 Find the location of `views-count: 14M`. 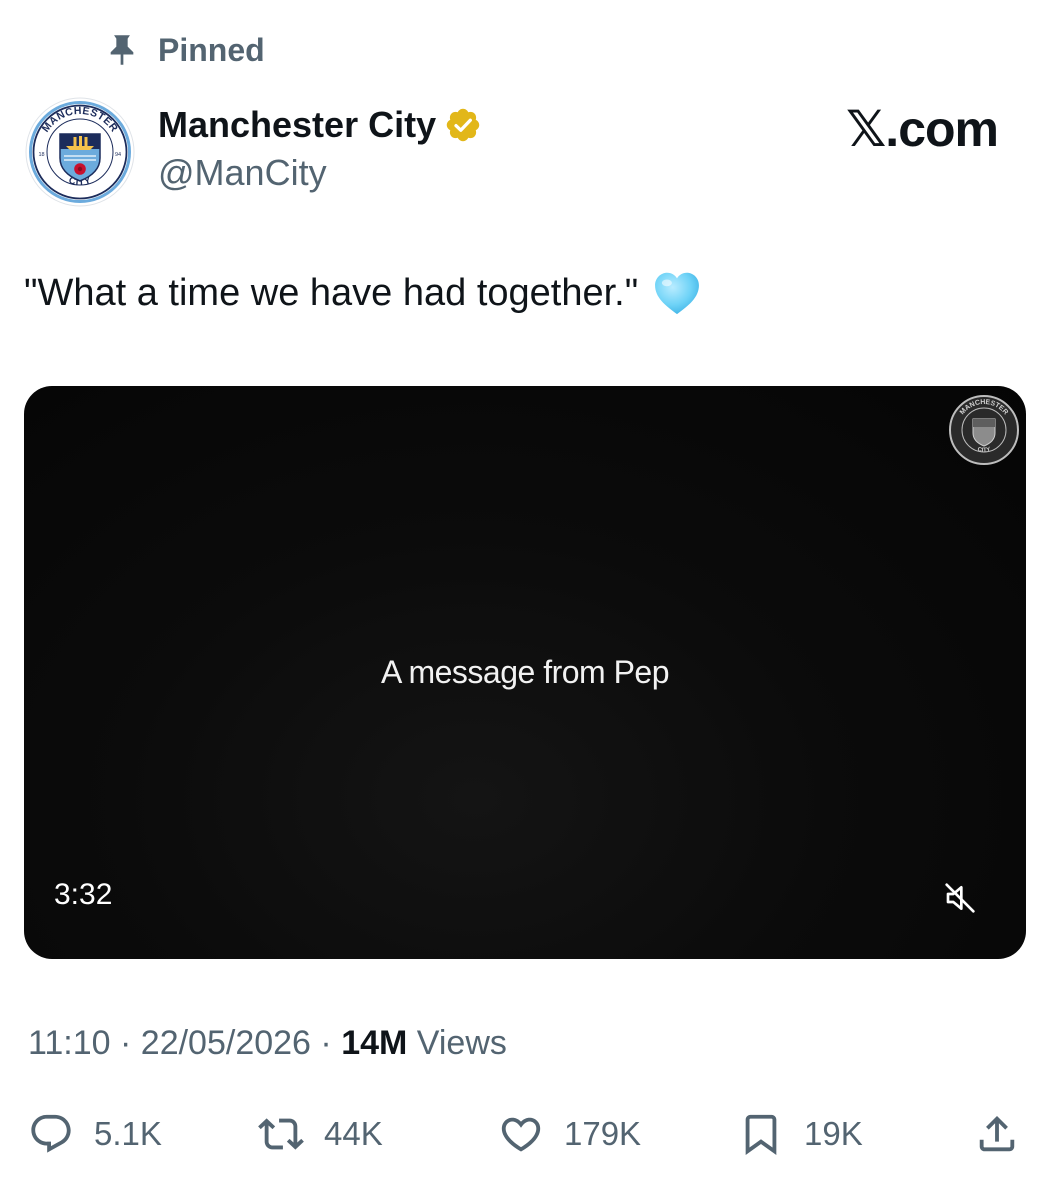

views-count: 14M is located at coordinates (374, 1043).